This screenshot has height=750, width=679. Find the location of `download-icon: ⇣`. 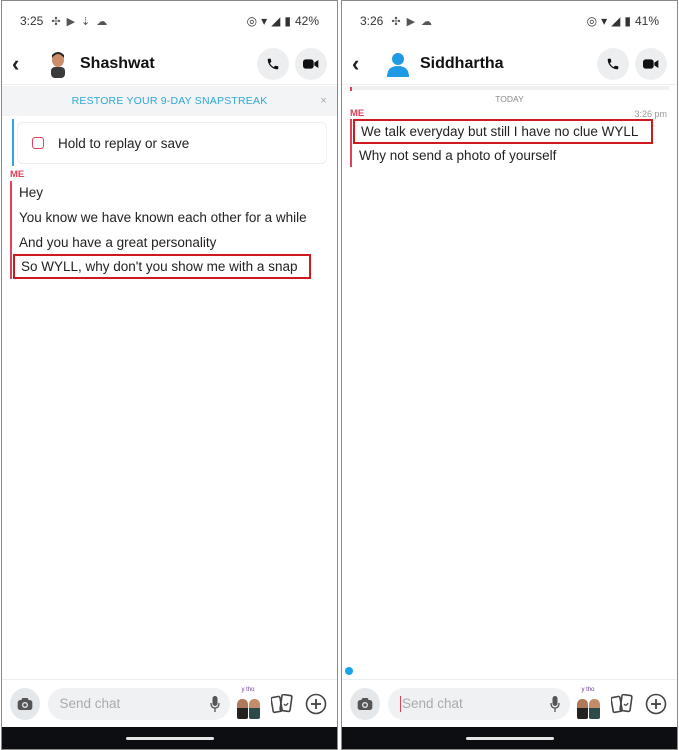

download-icon: ⇣ is located at coordinates (86, 21).